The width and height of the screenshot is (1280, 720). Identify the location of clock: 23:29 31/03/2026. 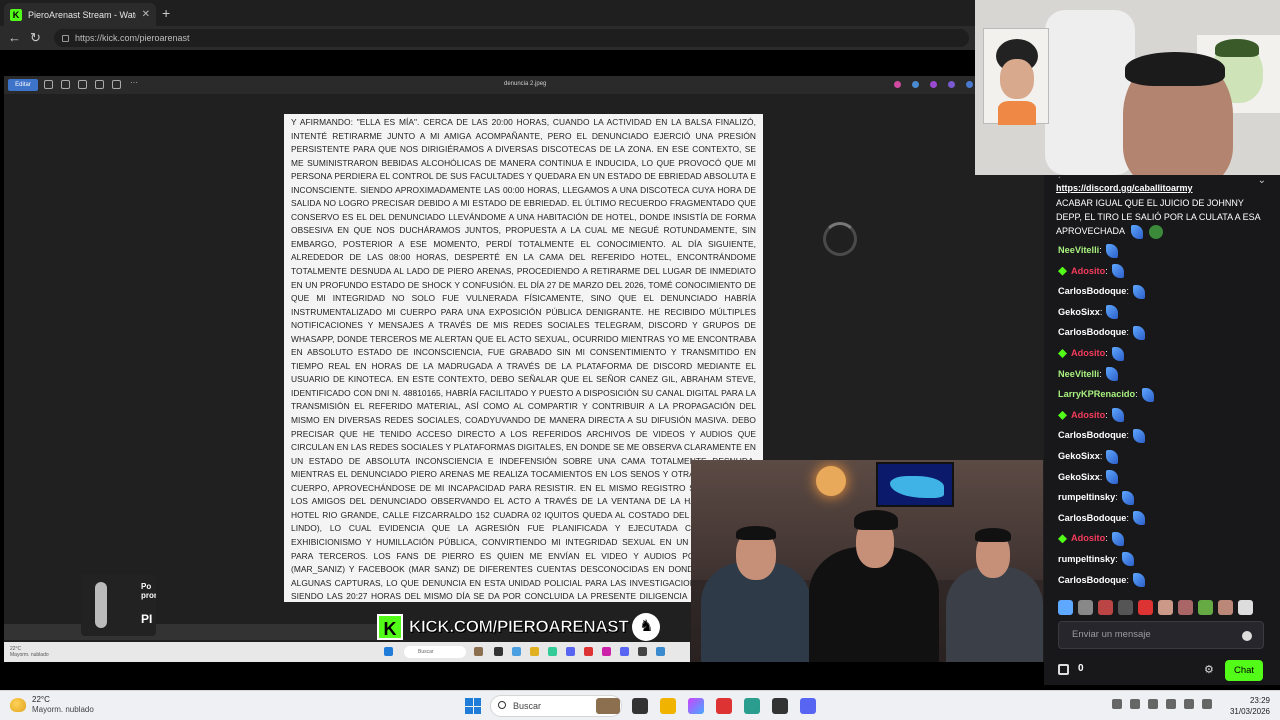
(1250, 706).